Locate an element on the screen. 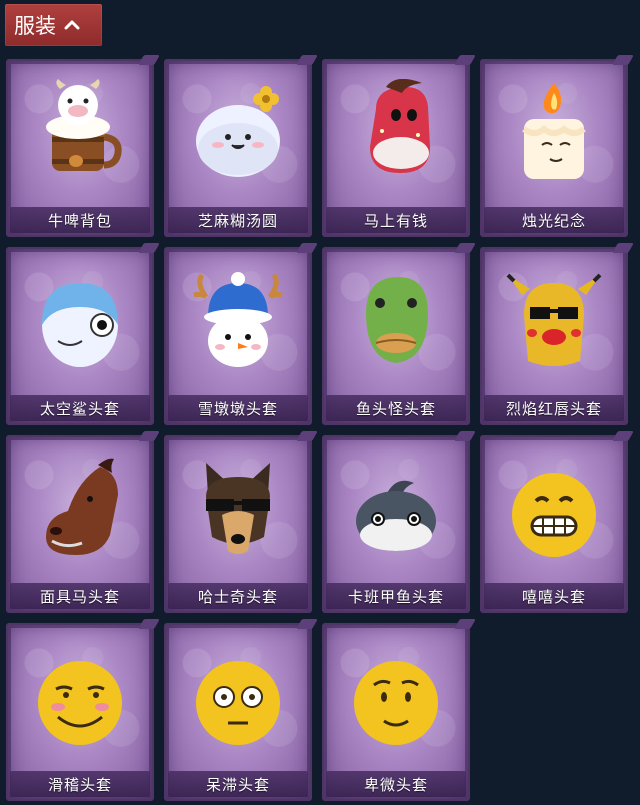  costume-item-card: 呆滞头套 is located at coordinates (241, 710).